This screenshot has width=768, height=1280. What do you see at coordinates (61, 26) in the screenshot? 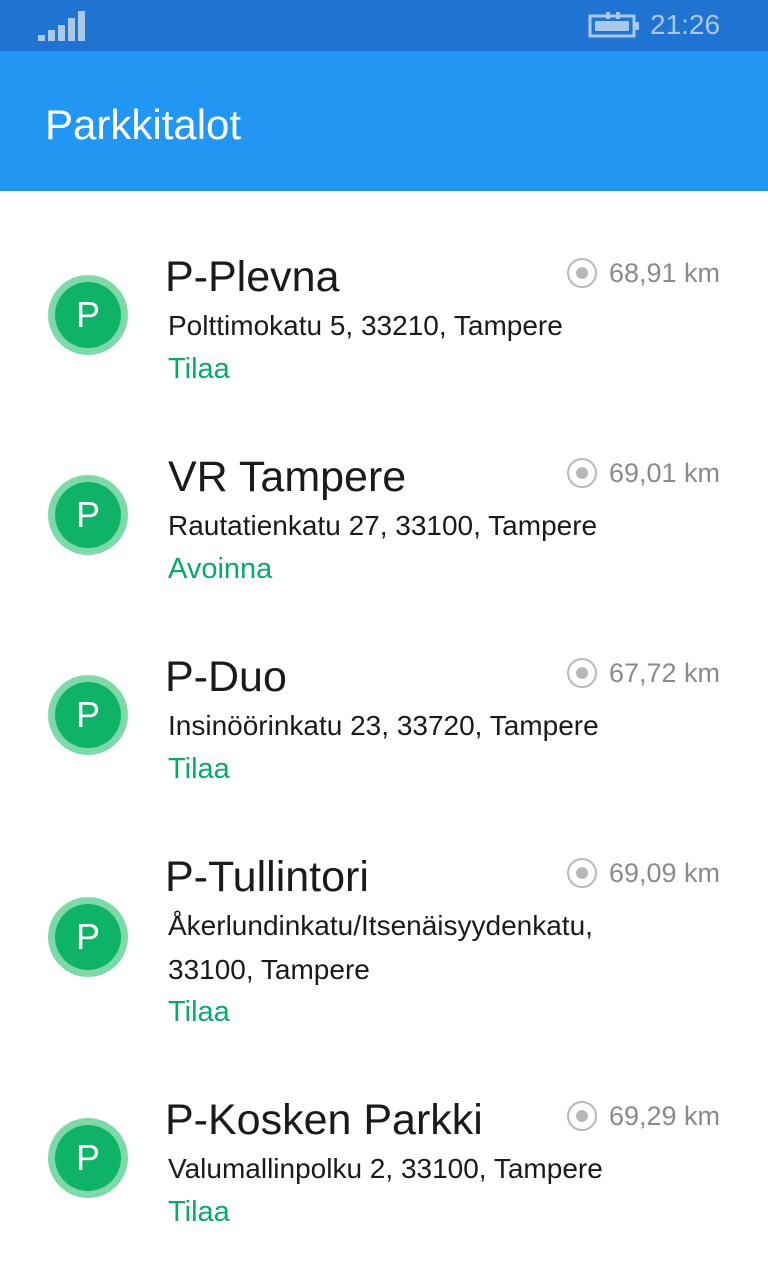
I see `signal-icon` at bounding box center [61, 26].